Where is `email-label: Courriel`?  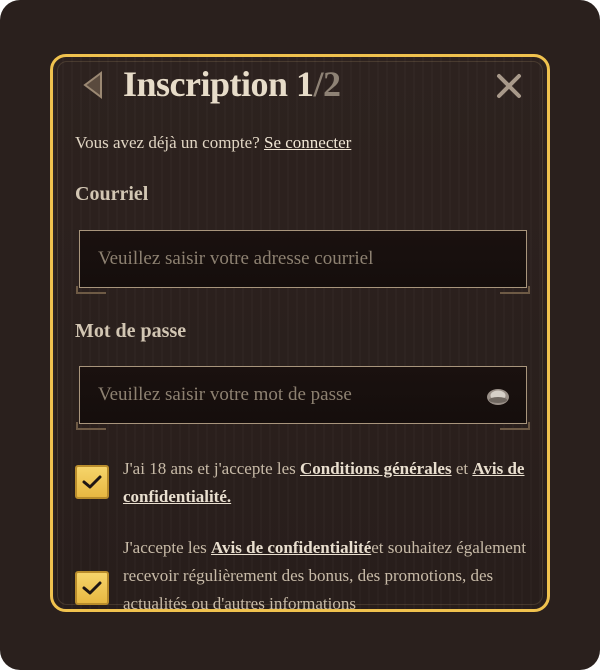 email-label: Courriel is located at coordinates (112, 194).